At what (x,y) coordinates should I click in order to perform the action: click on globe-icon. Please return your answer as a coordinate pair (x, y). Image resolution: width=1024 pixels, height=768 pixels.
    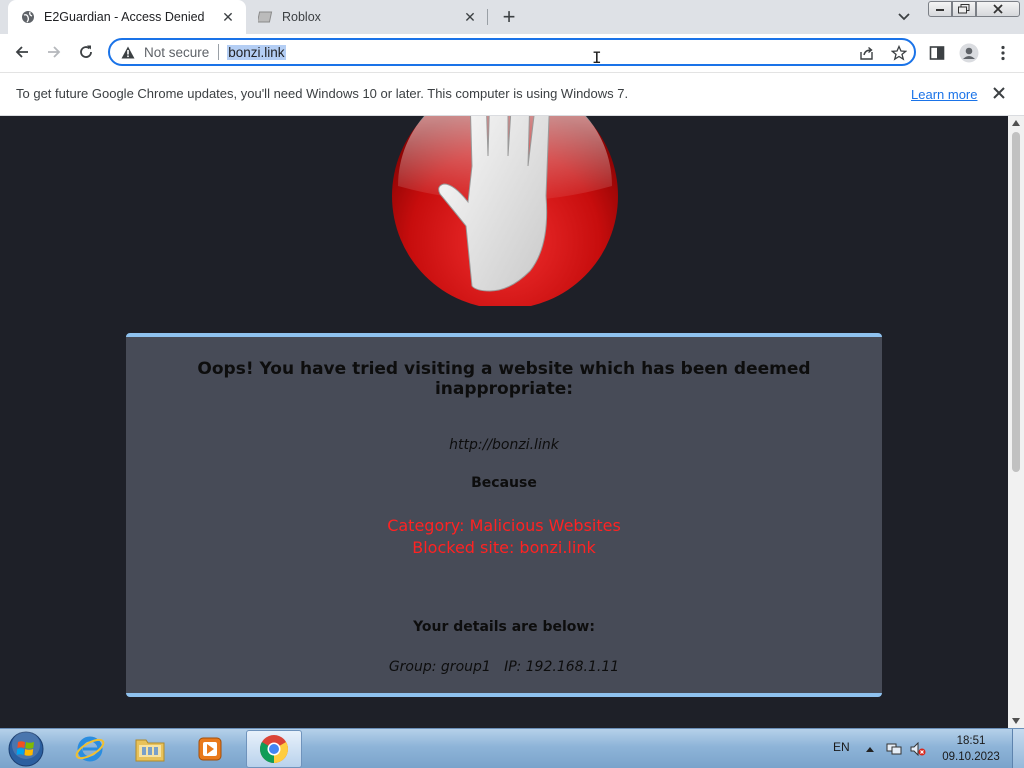
    Looking at the image, I should click on (28, 17).